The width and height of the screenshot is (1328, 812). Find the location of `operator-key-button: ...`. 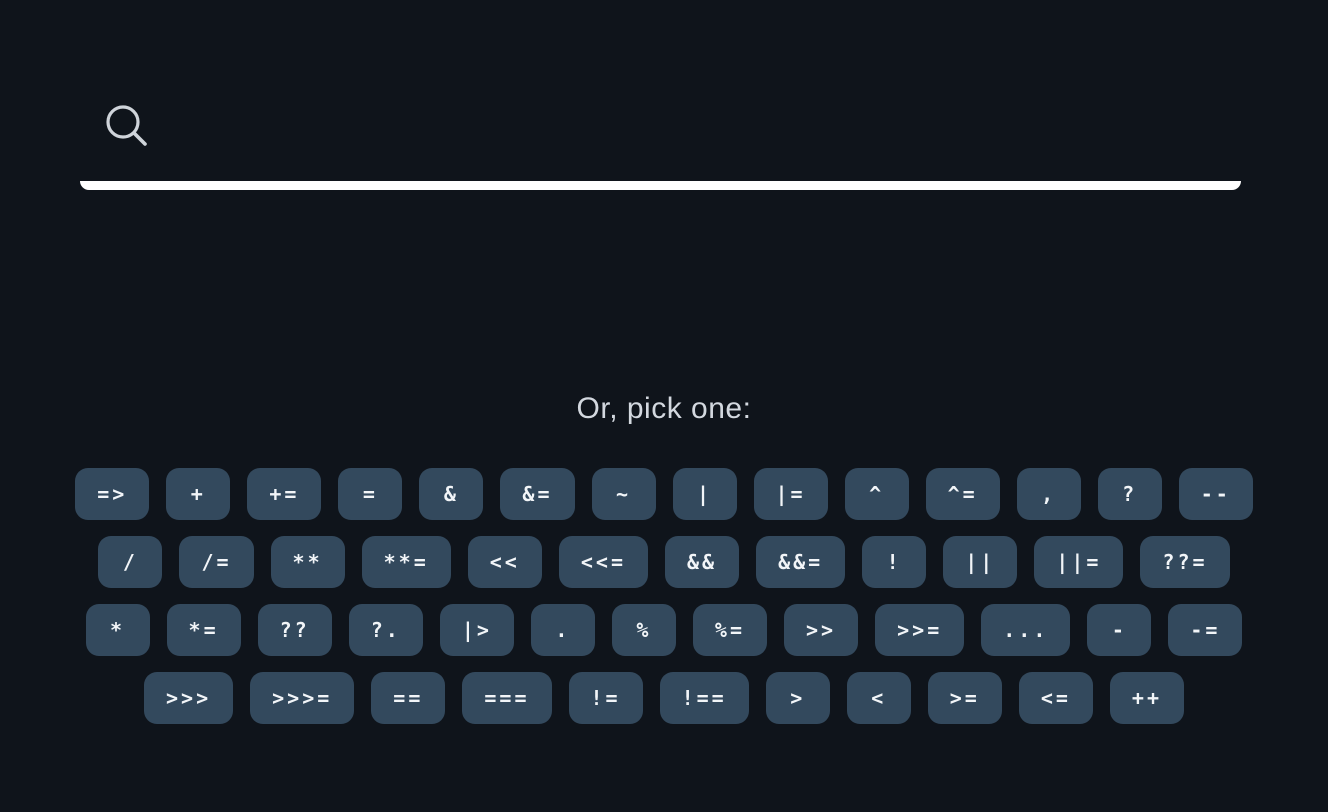

operator-key-button: ... is located at coordinates (1026, 630).